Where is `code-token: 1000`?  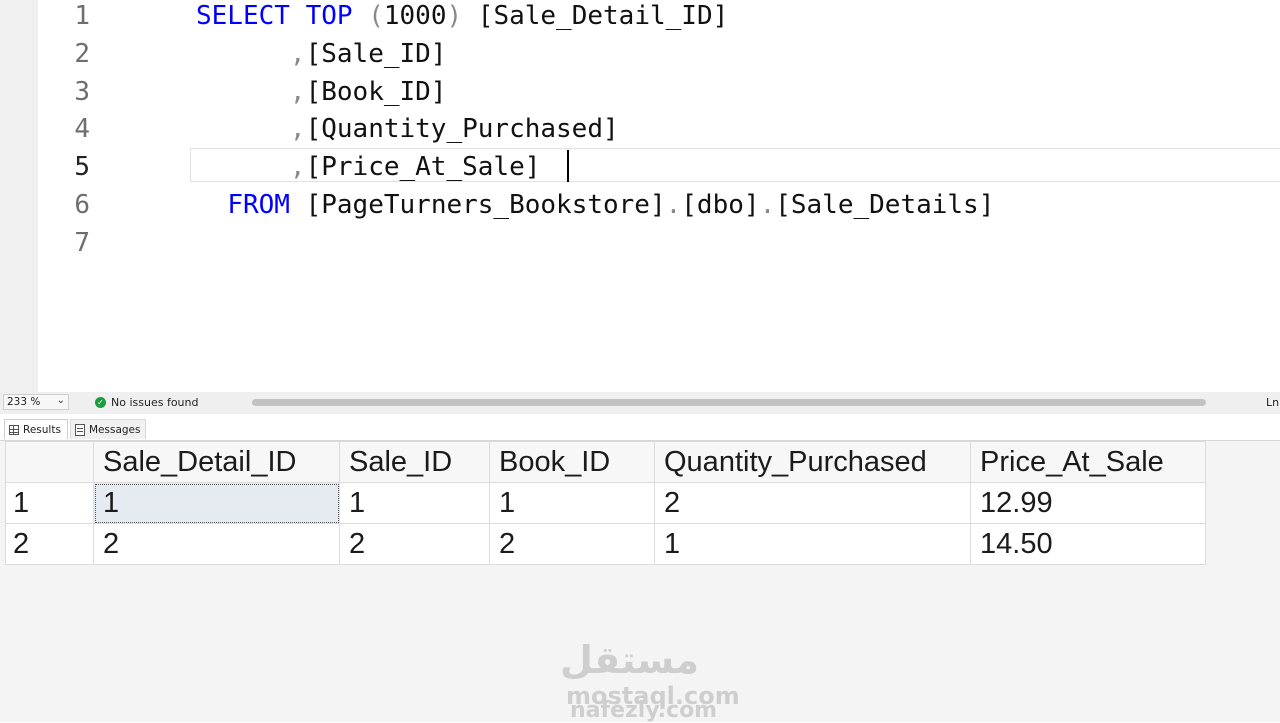
code-token: 1000 is located at coordinates (415, 16).